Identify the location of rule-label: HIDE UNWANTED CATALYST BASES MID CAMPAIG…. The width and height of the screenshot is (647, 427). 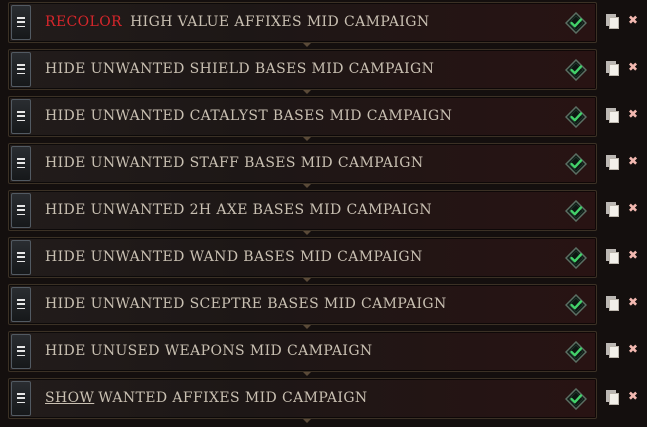
(248, 116).